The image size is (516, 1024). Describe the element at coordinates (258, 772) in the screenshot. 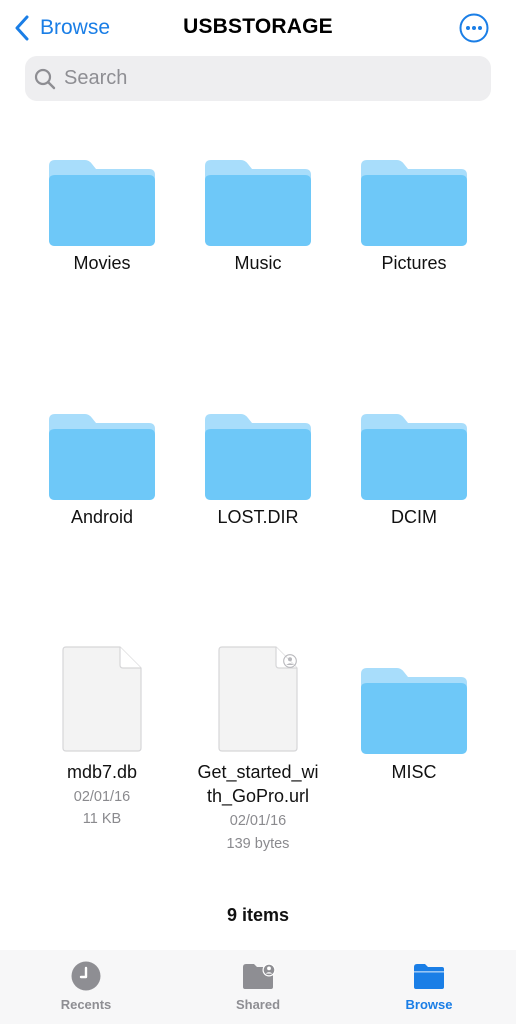

I see `item-name-line1: Get_started_wi` at that location.